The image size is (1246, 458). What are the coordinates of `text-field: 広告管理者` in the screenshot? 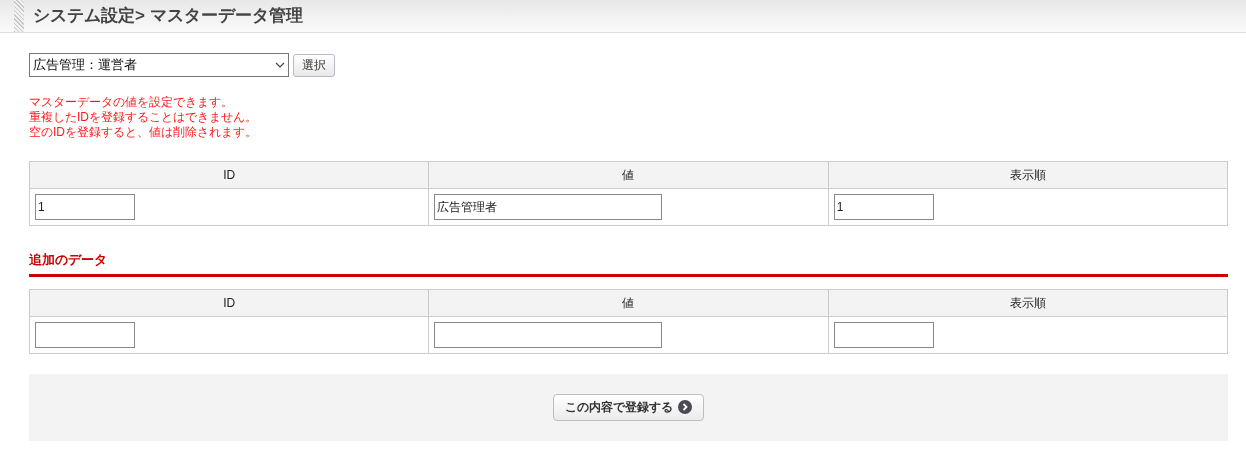 It's located at (548, 207).